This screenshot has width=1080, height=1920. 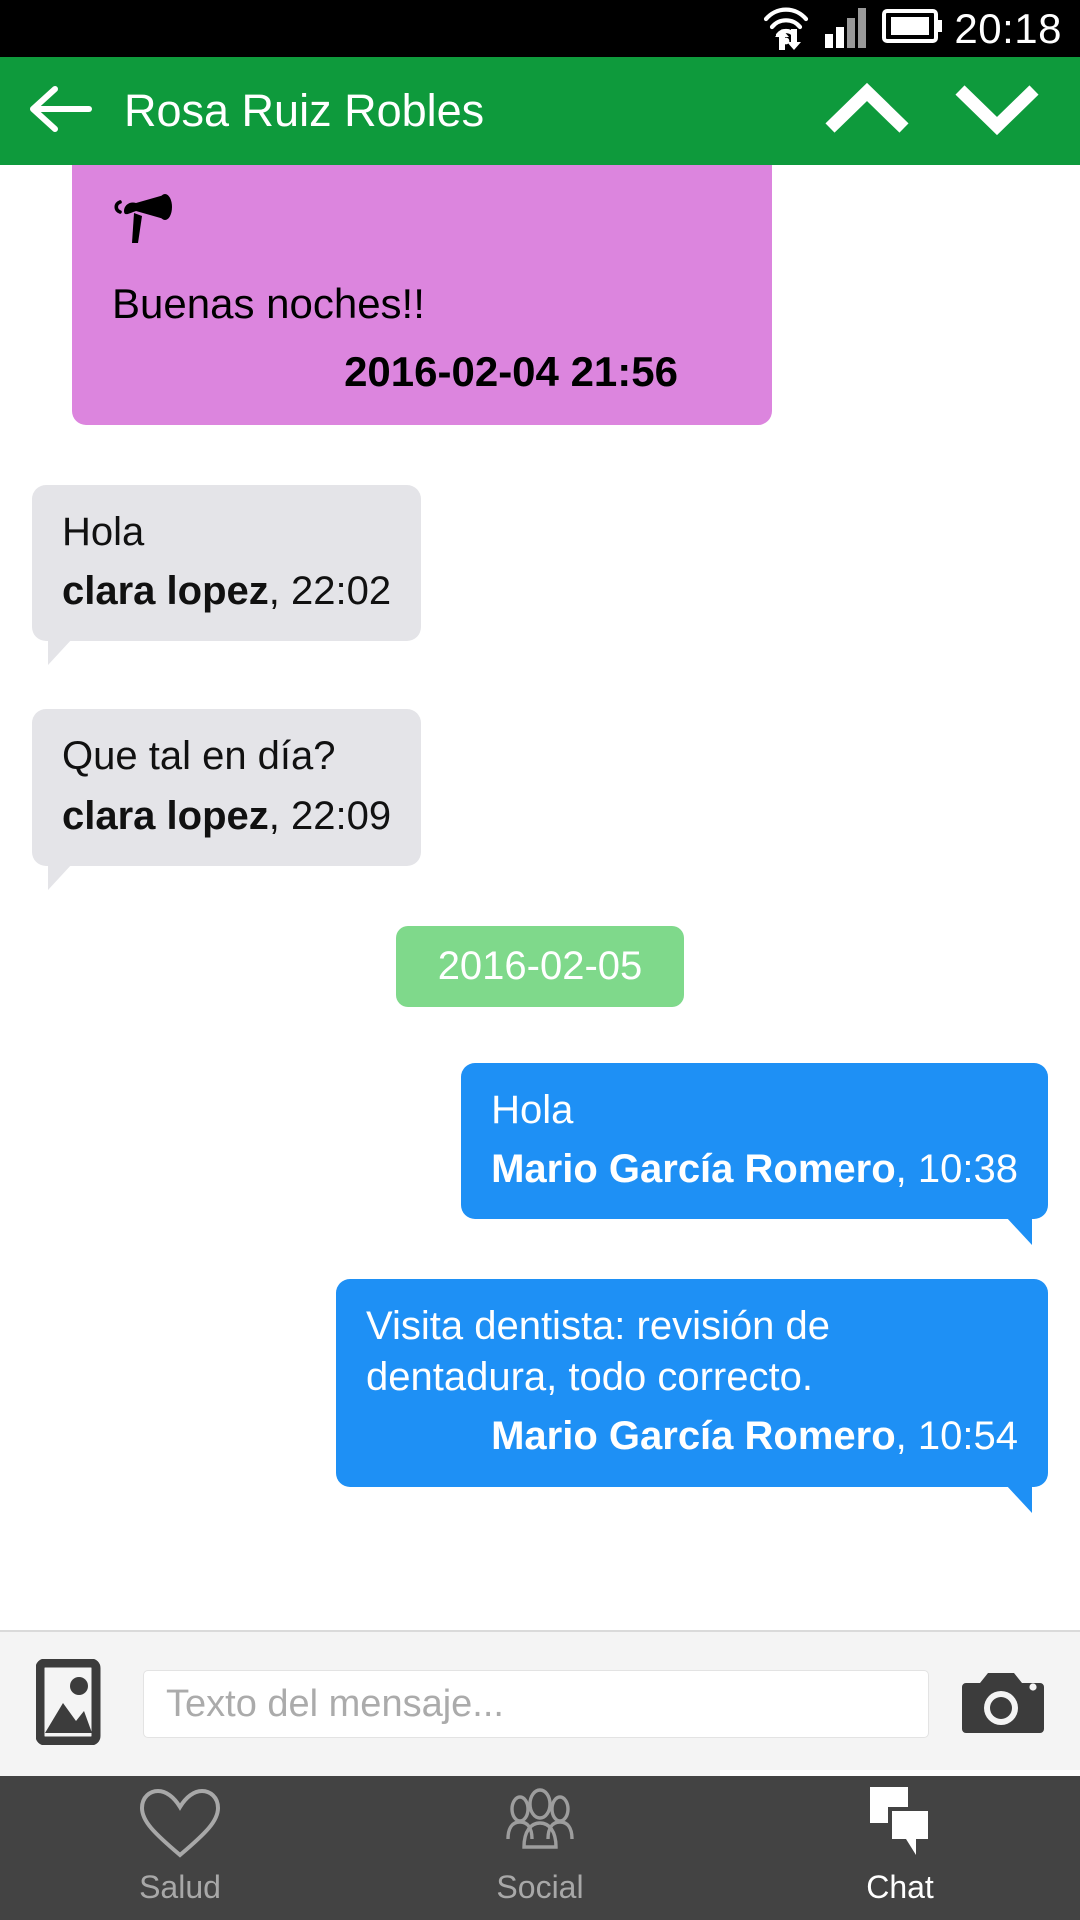 I want to click on scroll-down-button, so click(x=997, y=111).